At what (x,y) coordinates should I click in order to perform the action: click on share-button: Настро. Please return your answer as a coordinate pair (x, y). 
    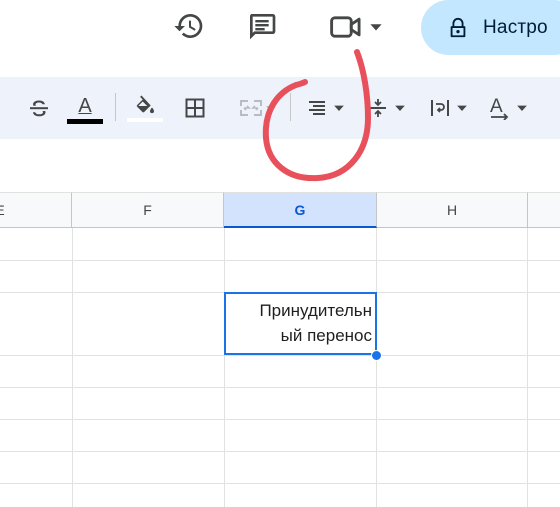
    Looking at the image, I should click on (490, 27).